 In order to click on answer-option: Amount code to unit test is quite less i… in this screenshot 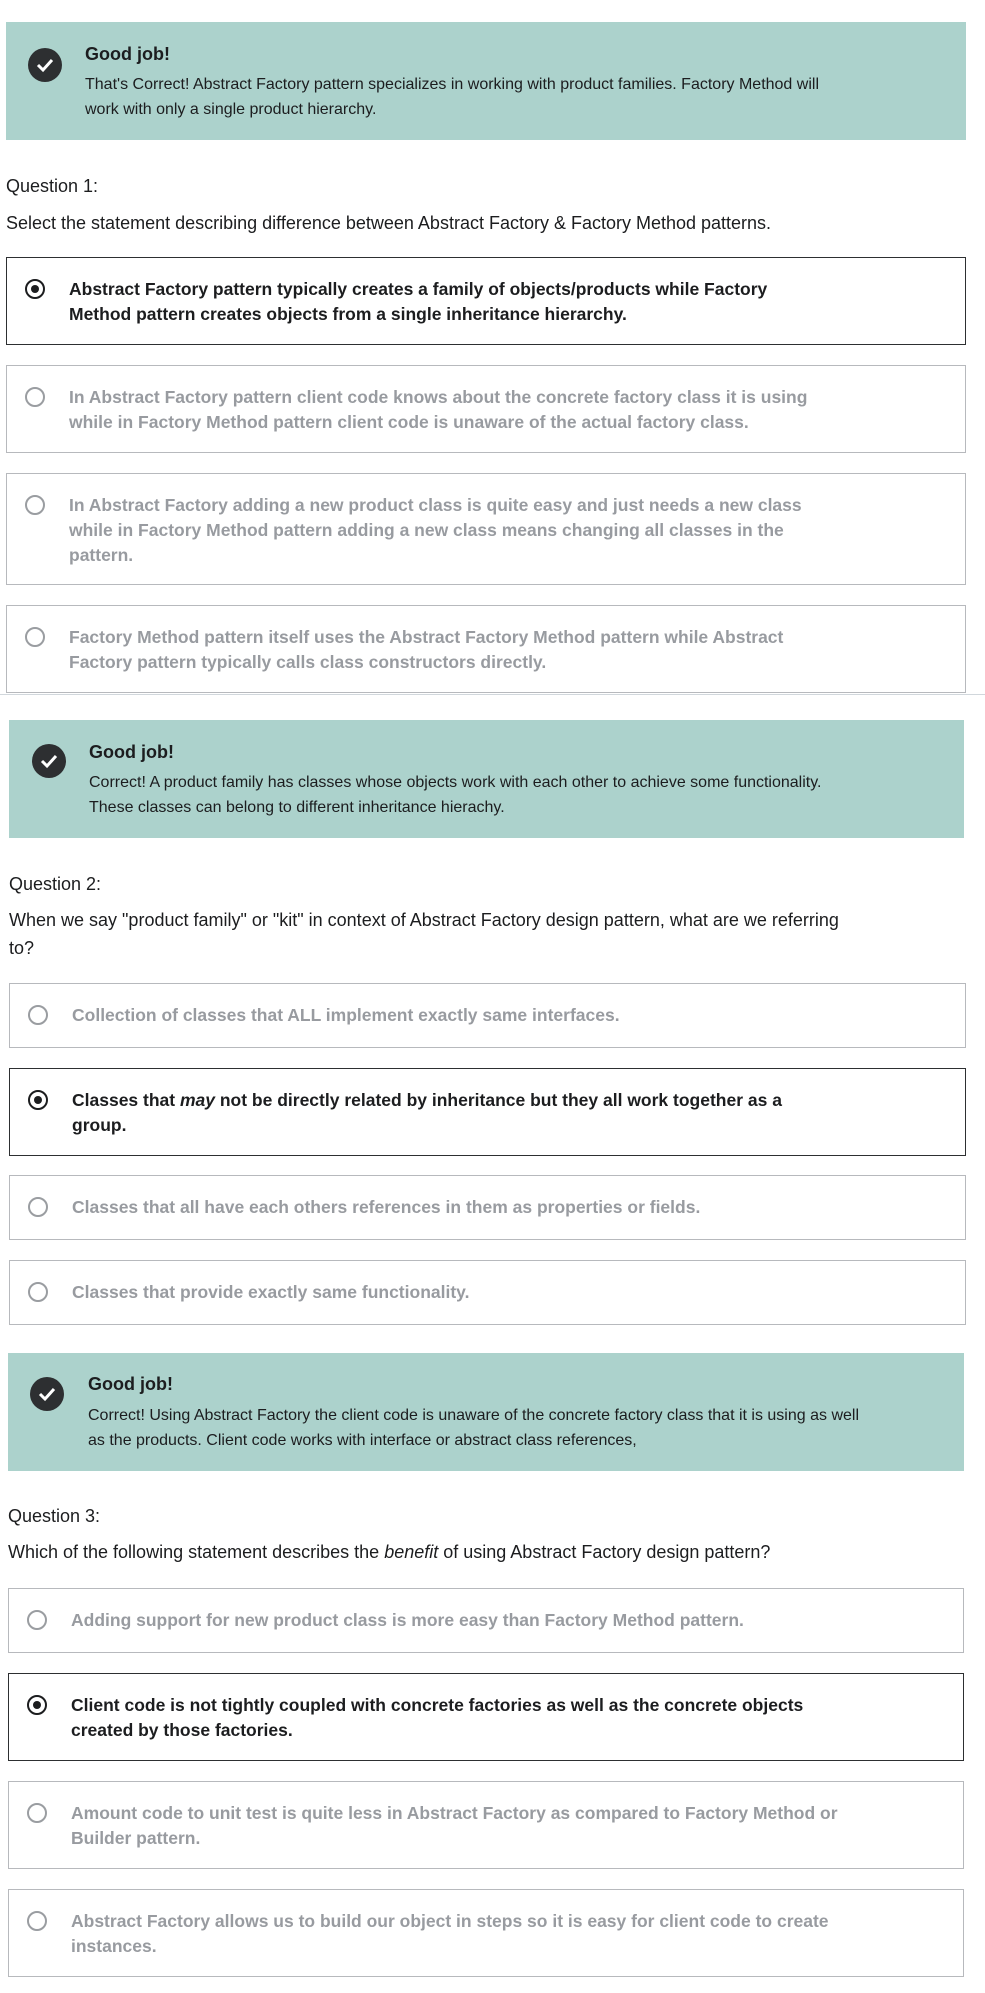, I will do `click(486, 1825)`.